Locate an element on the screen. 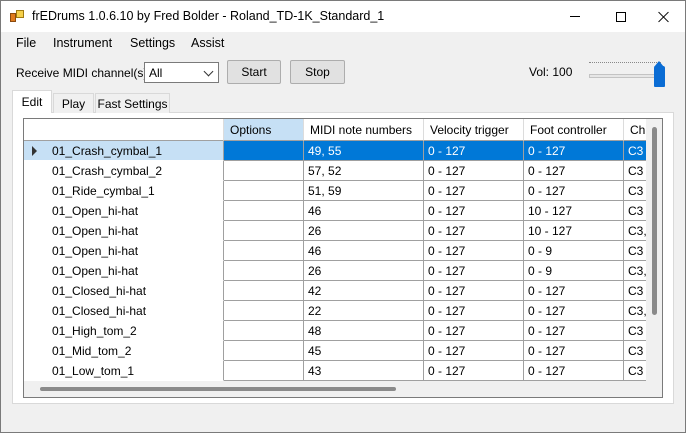  table-row: 01_Crash_cymbal_2 57, 52 0 - 127 0 - 127 C3 is located at coordinates (335, 171).